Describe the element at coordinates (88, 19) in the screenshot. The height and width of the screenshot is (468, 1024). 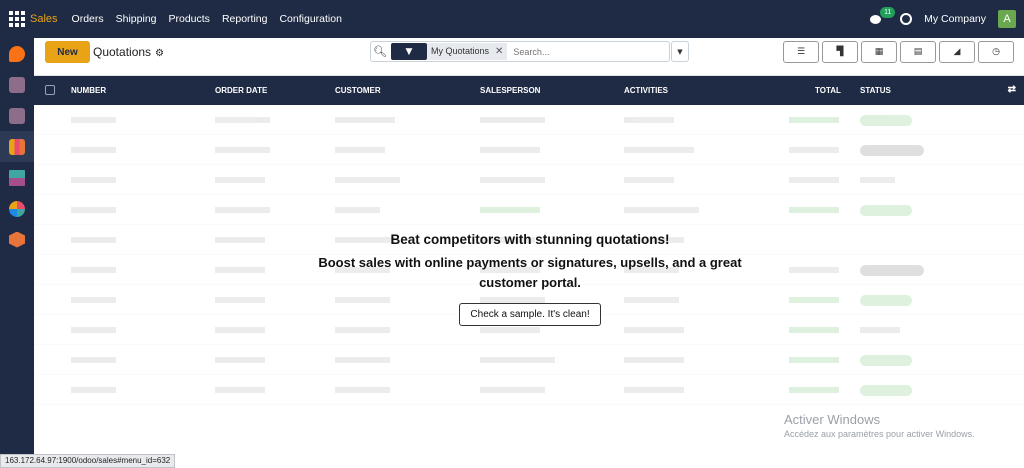
I see `menu-orders: Orders` at that location.